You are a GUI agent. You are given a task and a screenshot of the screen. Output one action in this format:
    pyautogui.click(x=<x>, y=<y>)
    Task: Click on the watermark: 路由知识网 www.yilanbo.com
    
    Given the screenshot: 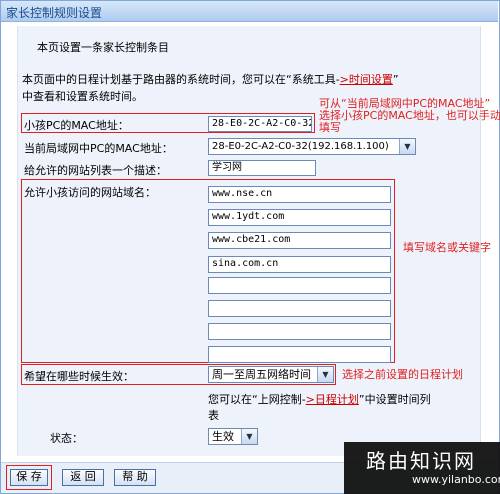 What is the action you would take?
    pyautogui.click(x=422, y=468)
    